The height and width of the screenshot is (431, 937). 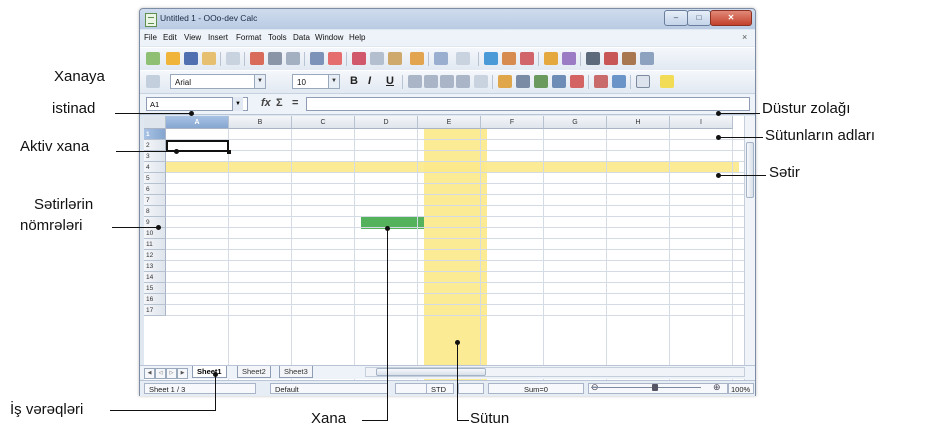 I want to click on find-replace-icon, so click(x=593, y=58).